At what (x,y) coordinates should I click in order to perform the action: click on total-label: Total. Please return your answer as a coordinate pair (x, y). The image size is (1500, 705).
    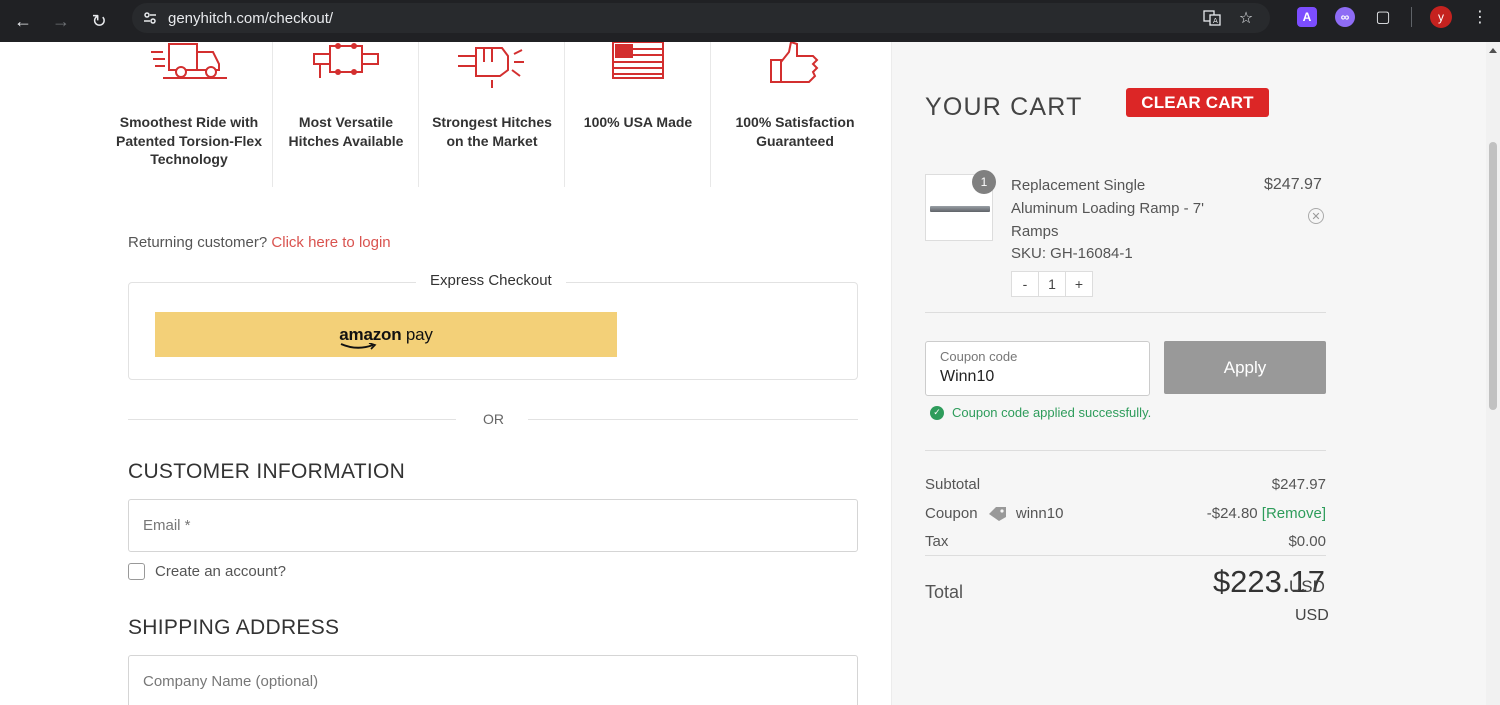
    Looking at the image, I should click on (944, 592).